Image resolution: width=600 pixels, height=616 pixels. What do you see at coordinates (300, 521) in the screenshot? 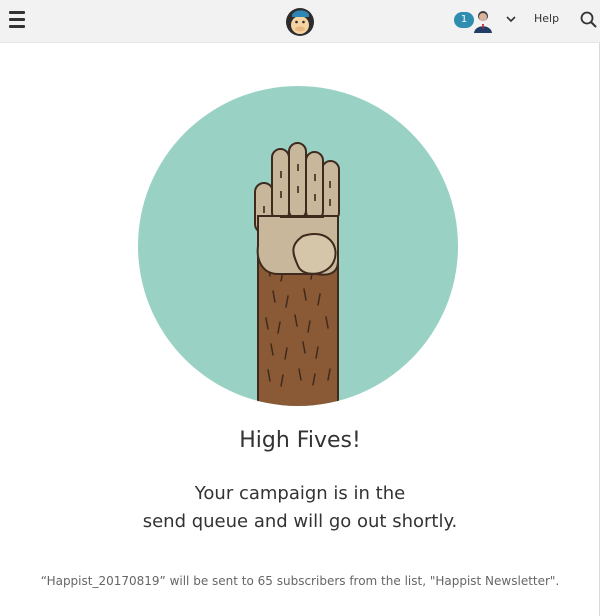
I see `confirmation-message-line-2: send queue and will go out shortly.` at bounding box center [300, 521].